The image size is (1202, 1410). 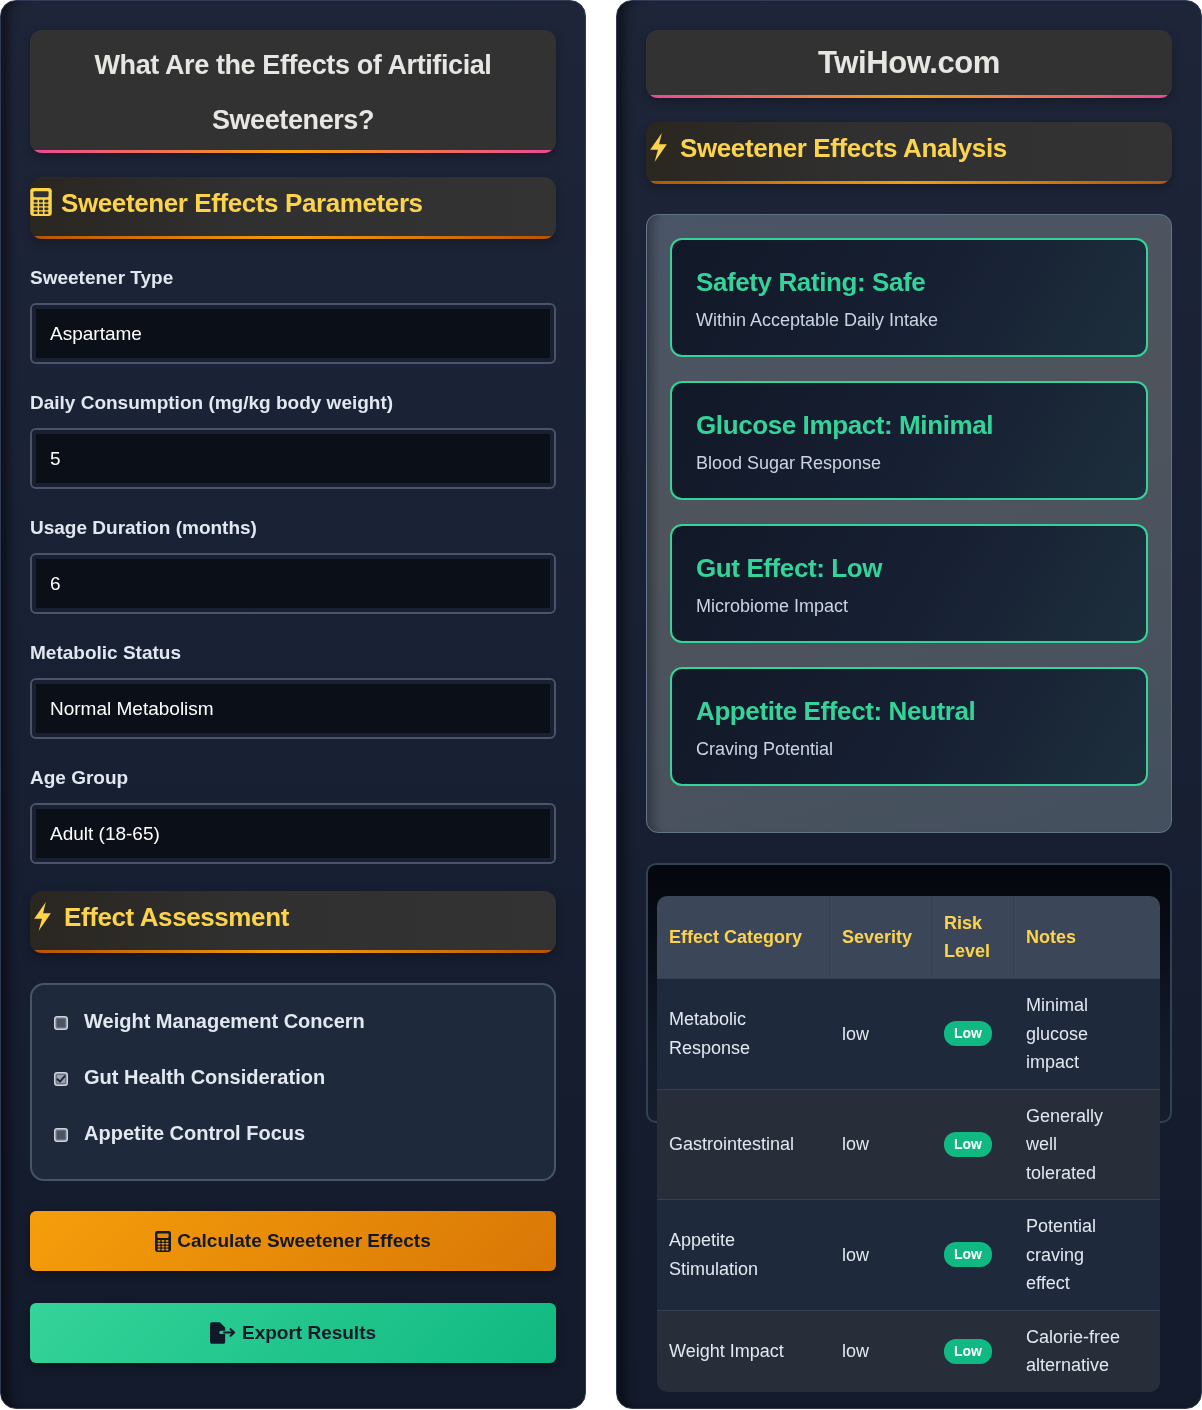 I want to click on page-title: What Are the Effects of Artificial Sweeteners?, so click(x=293, y=93).